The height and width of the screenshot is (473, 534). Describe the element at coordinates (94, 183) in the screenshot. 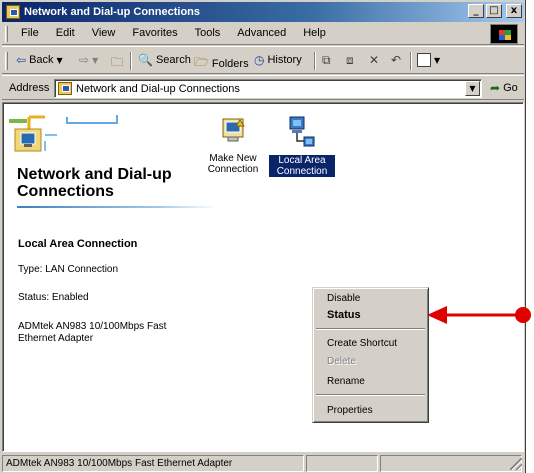

I see `folder-title: Network and Dial-up Connections` at that location.